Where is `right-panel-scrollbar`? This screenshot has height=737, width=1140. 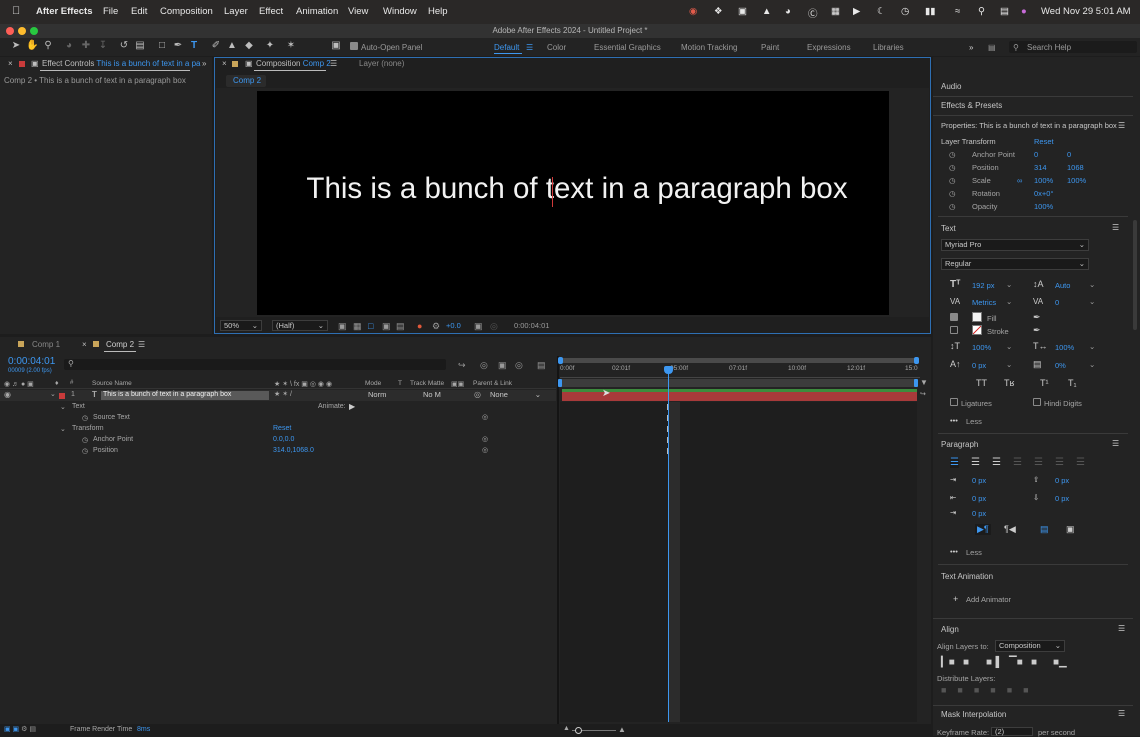 right-panel-scrollbar is located at coordinates (1135, 275).